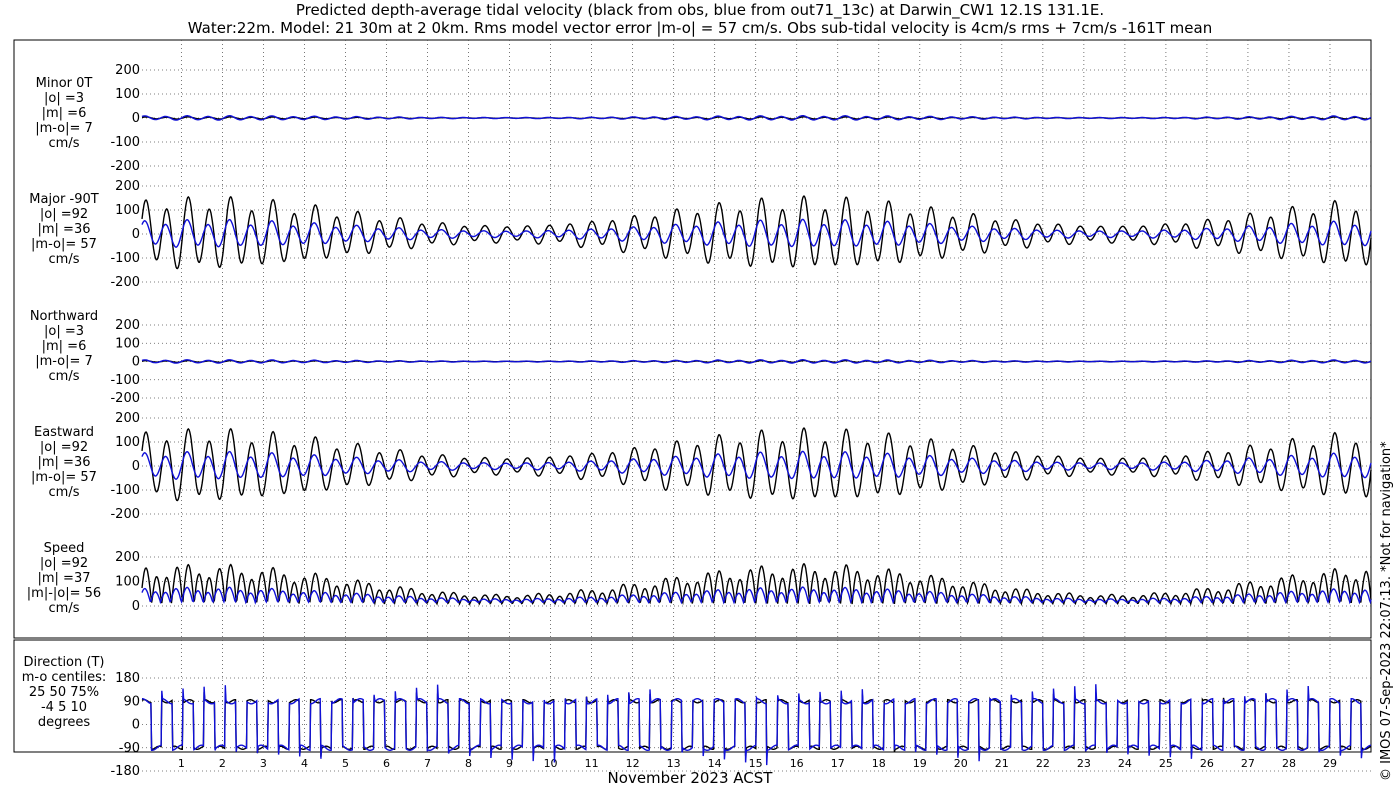 This screenshot has width=1400, height=800. Describe the element at coordinates (690, 778) in the screenshot. I see `x-axis-label: November 2023 ACST` at that location.